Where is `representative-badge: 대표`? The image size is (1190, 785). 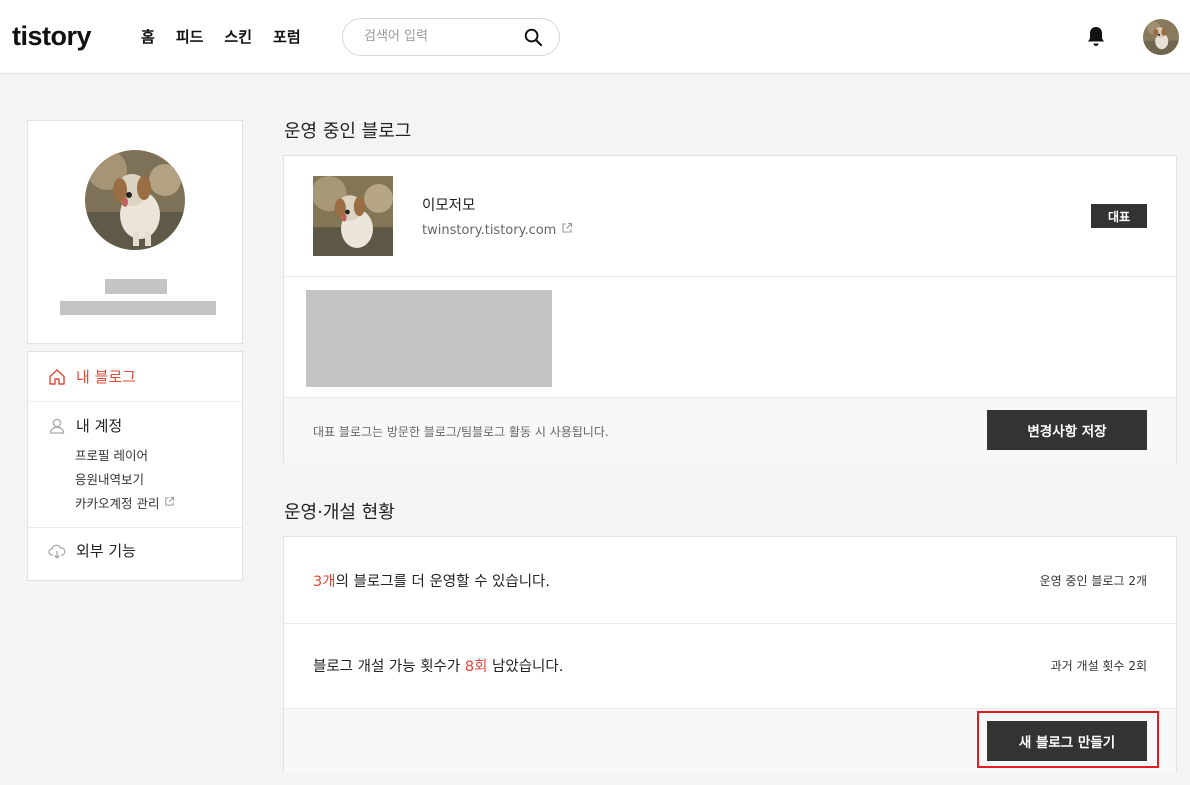
representative-badge: 대표 is located at coordinates (1119, 216).